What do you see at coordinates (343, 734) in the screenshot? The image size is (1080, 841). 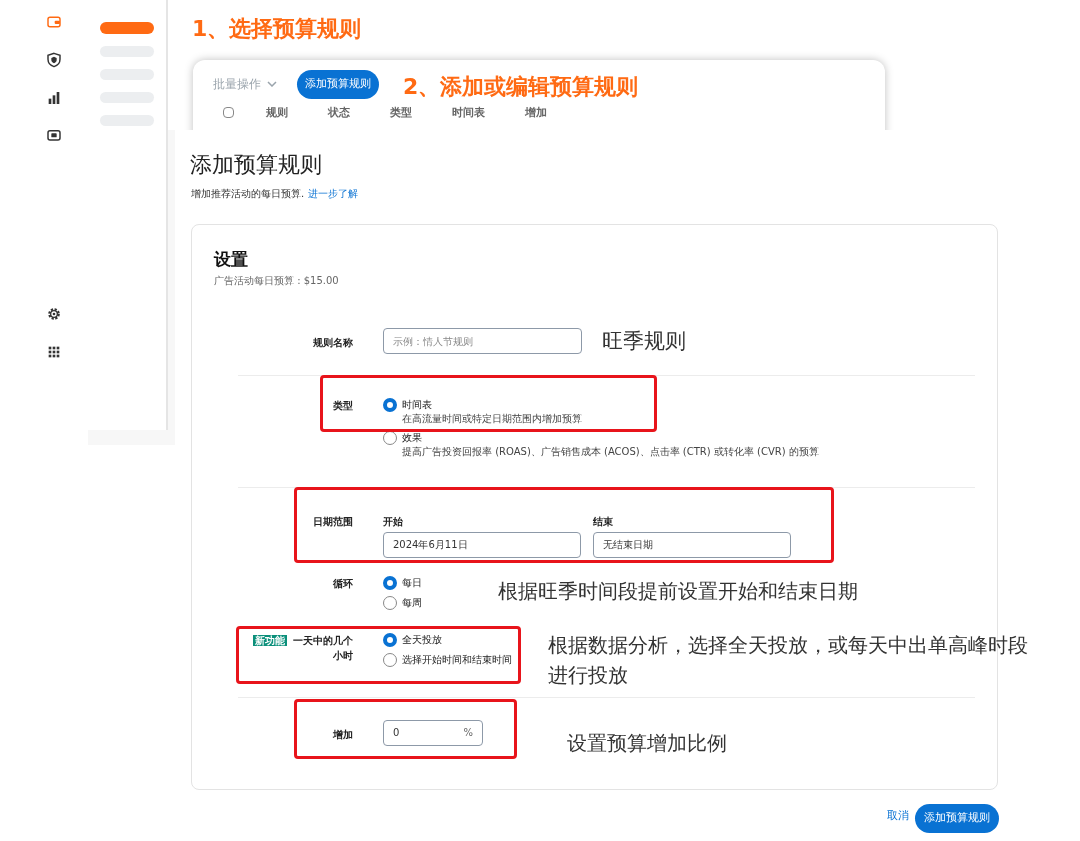 I see `field-label: 增加` at bounding box center [343, 734].